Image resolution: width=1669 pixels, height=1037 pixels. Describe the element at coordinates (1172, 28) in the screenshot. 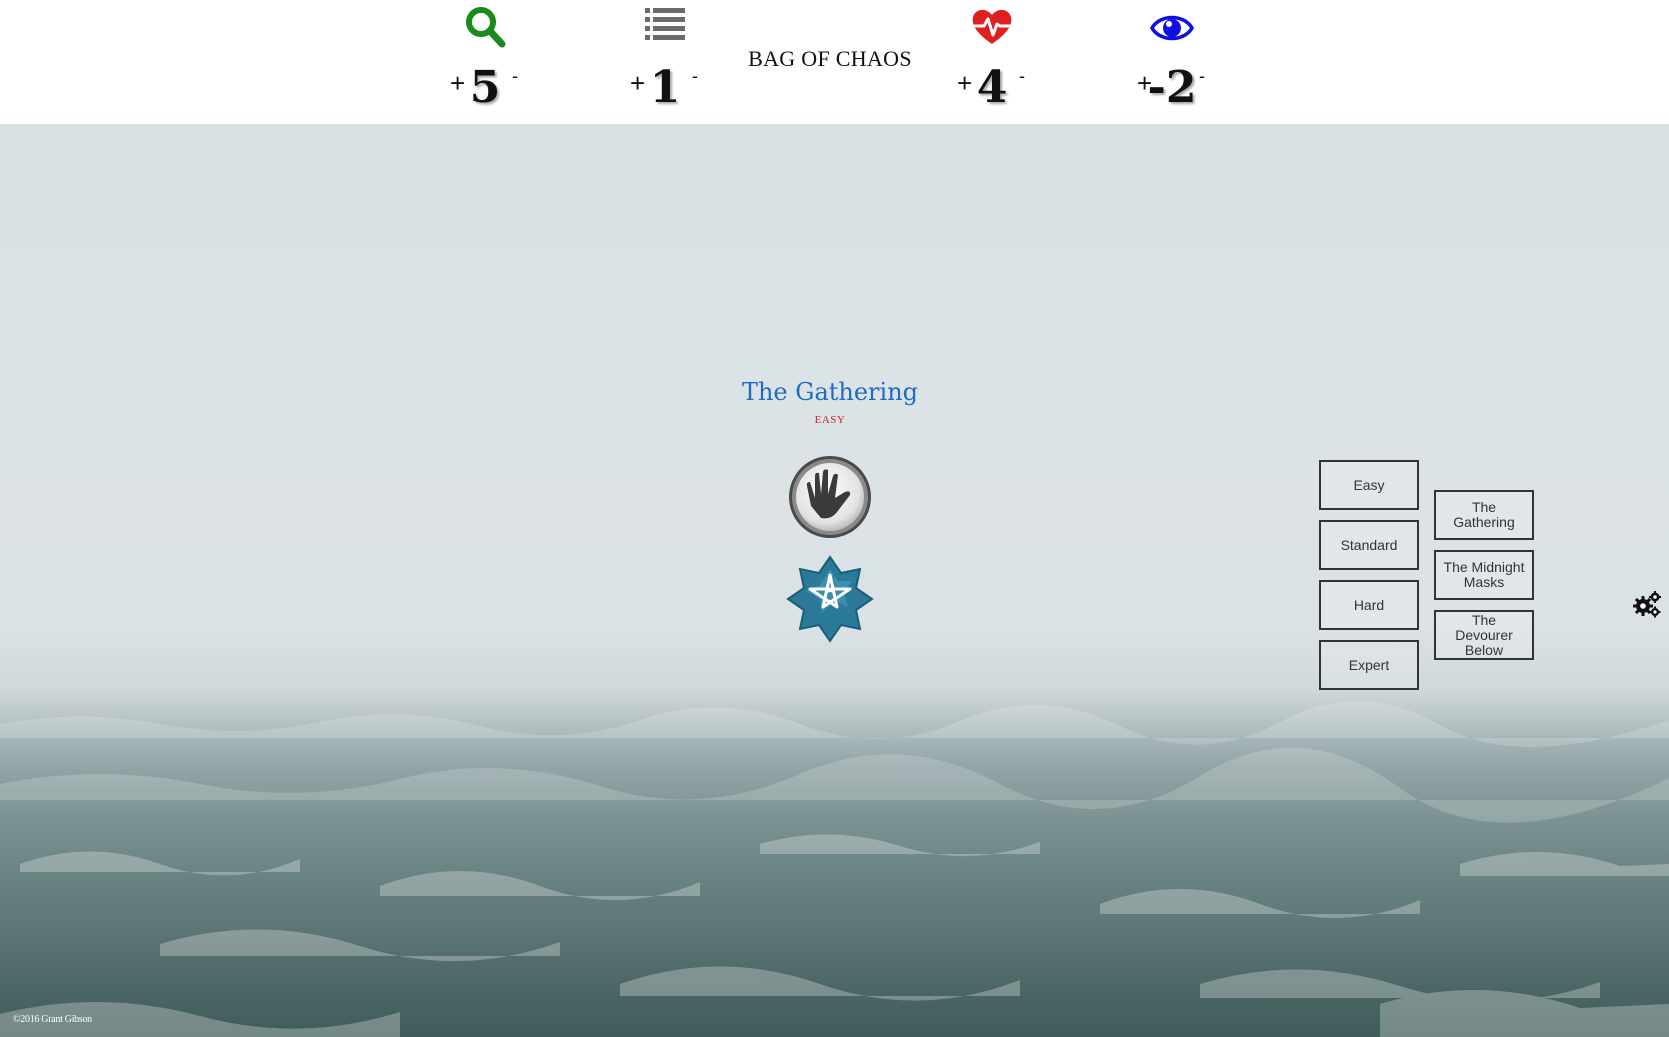

I see `eye-icon` at that location.